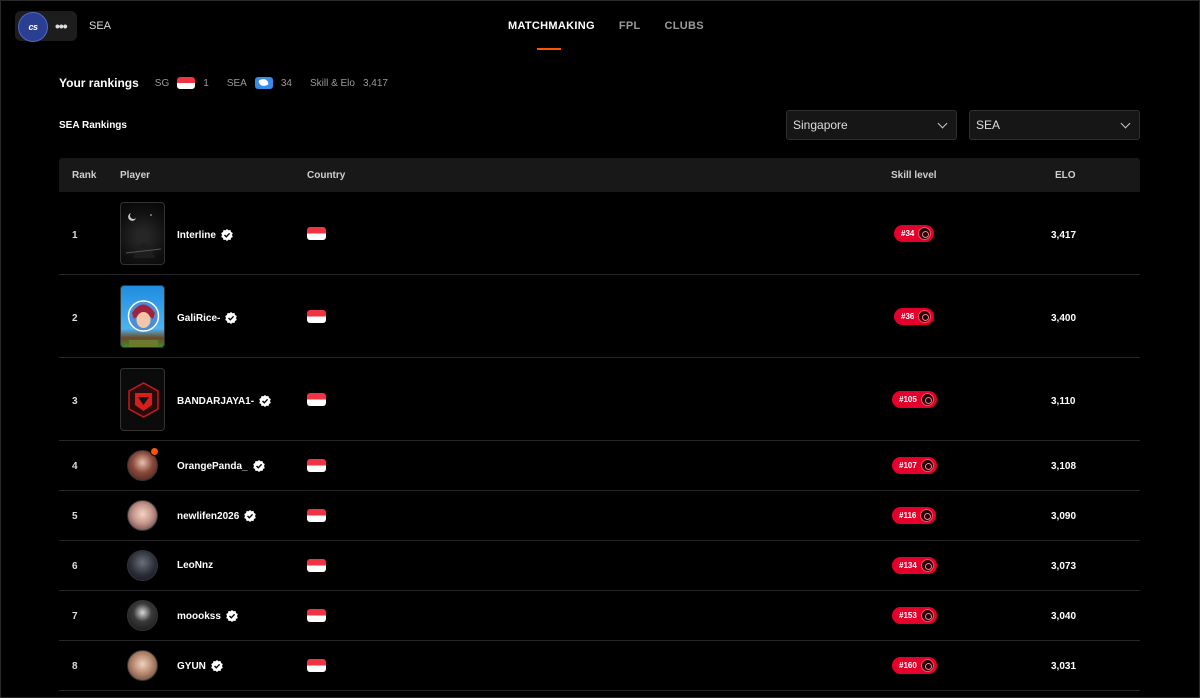 The height and width of the screenshot is (698, 1200). I want to click on player-name-link: OrangePanda_, so click(221, 466).